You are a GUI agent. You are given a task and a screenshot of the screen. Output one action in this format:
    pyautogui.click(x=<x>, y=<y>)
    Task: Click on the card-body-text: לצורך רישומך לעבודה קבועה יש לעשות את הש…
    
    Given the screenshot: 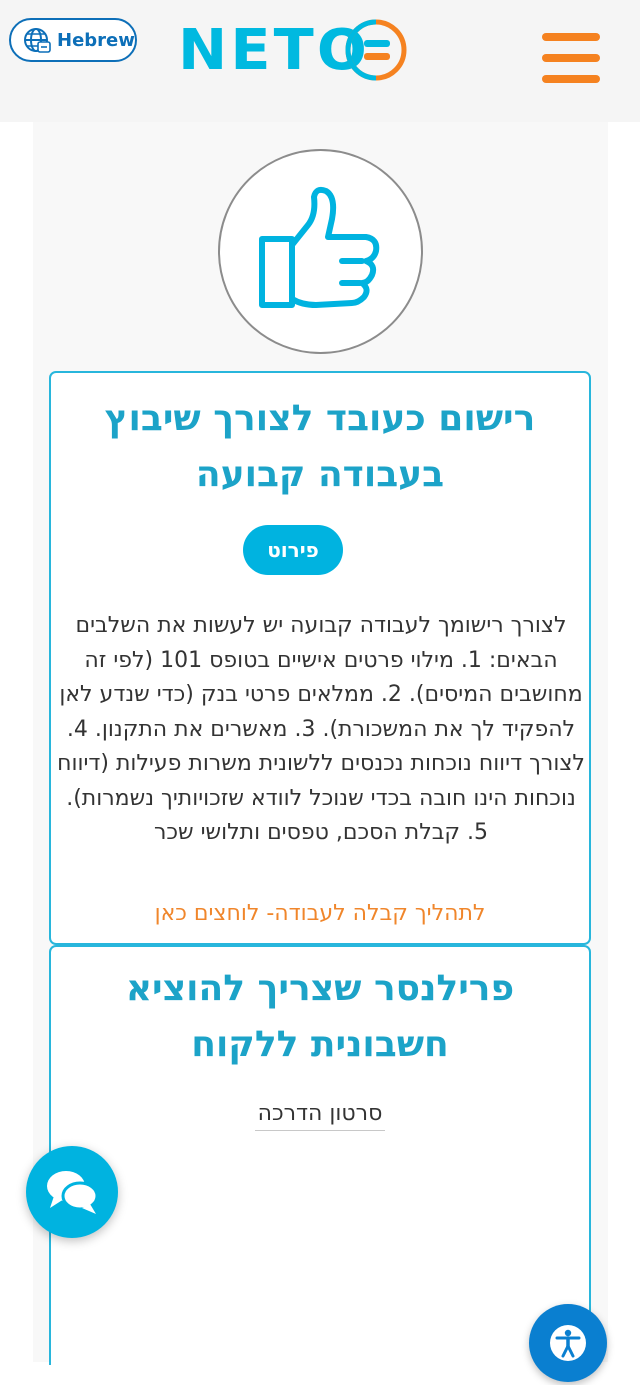 What is the action you would take?
    pyautogui.click(x=321, y=729)
    